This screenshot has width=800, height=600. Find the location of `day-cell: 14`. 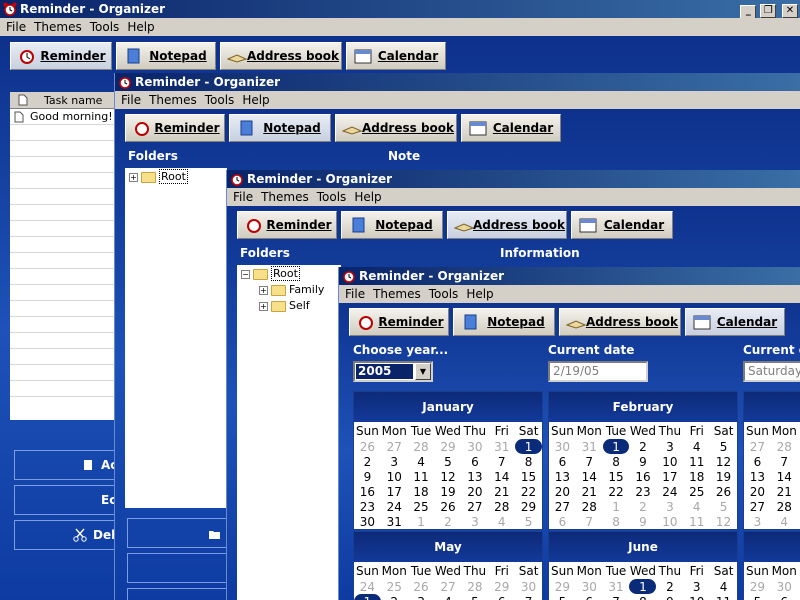

day-cell: 14 is located at coordinates (589, 476).